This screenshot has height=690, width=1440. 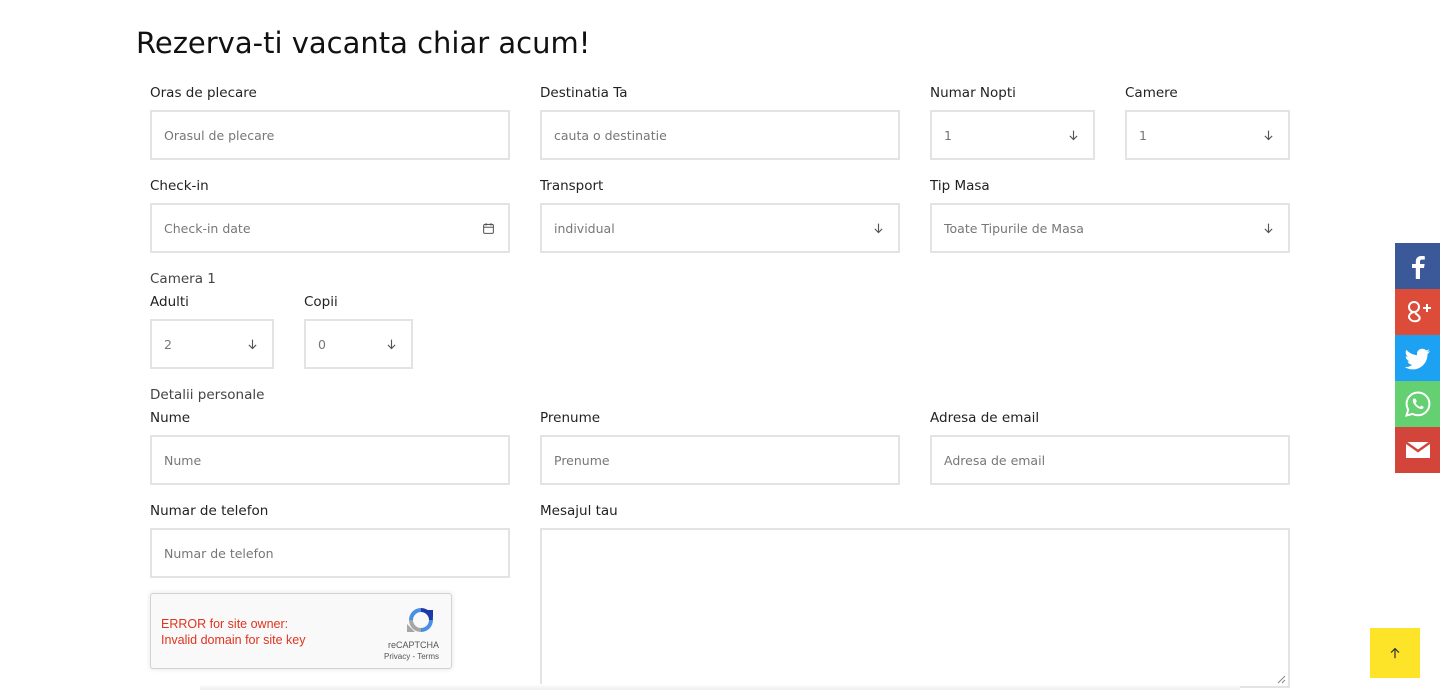 I want to click on twitter-share-button, so click(x=1417, y=358).